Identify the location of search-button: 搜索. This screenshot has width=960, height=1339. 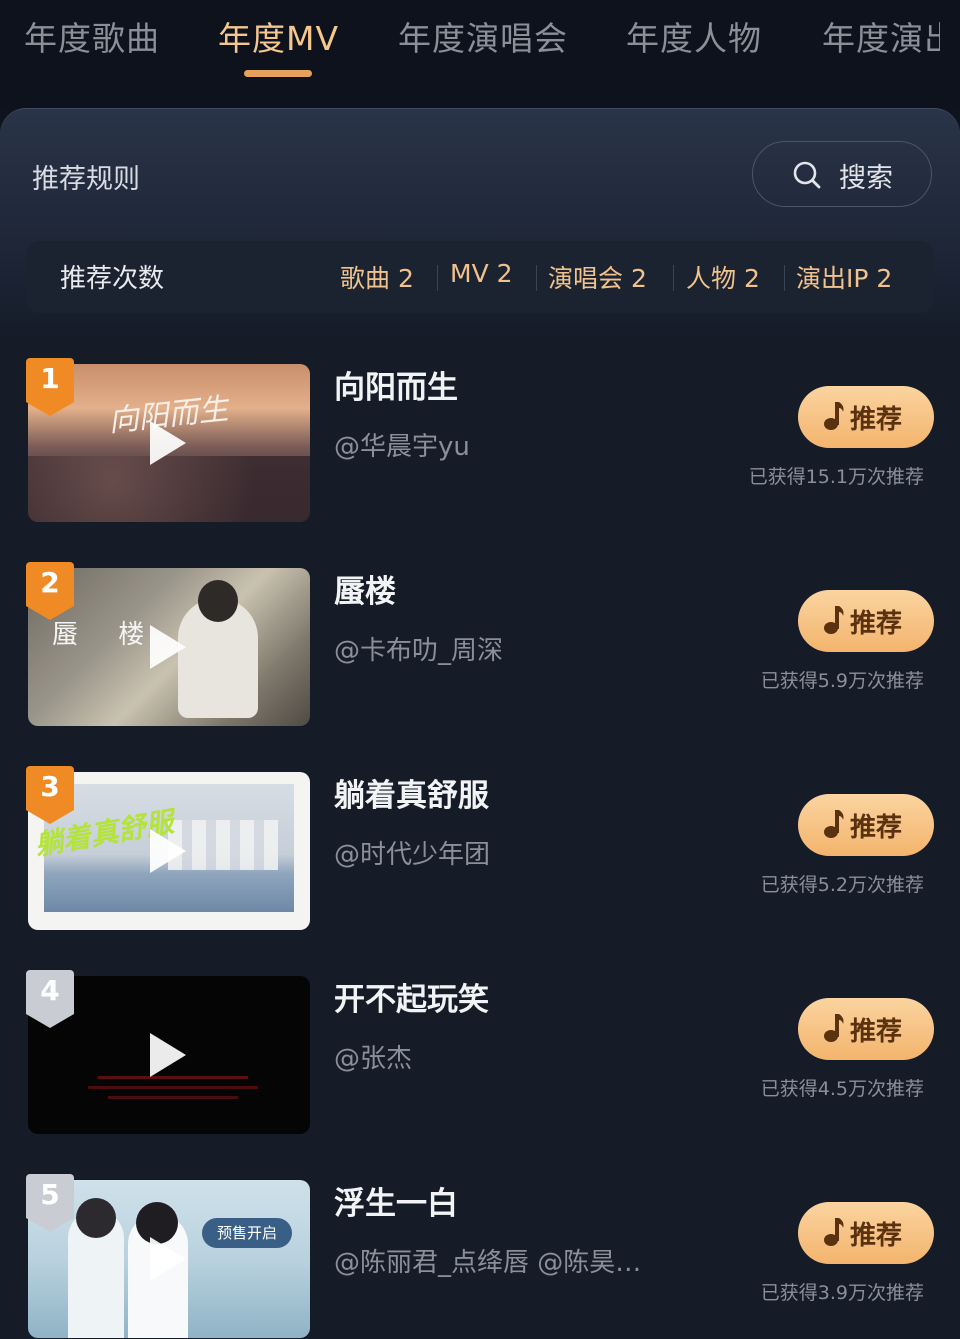
(842, 174).